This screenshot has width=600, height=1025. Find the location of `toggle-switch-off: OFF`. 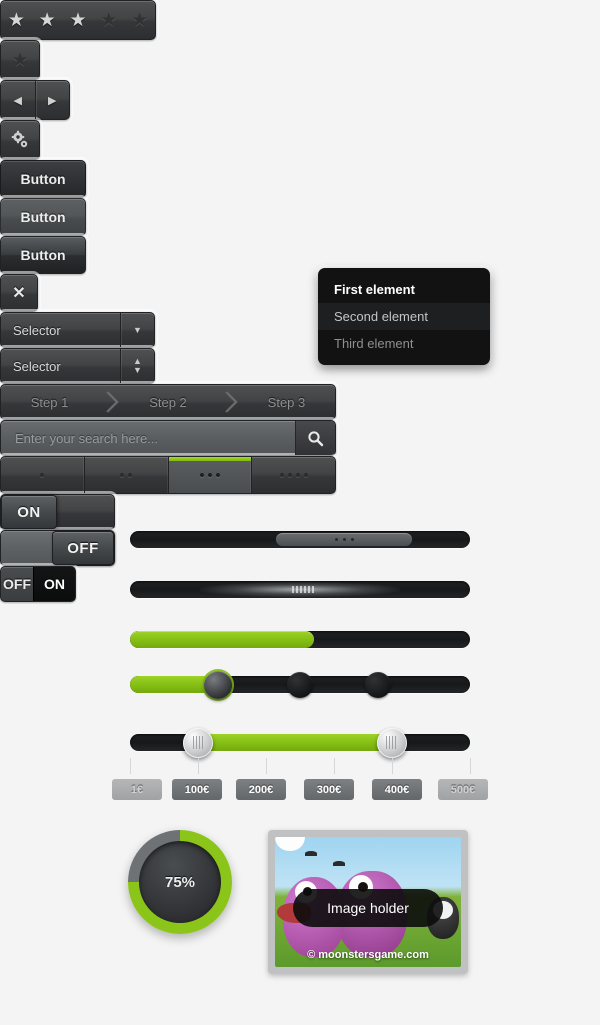

toggle-switch-off: OFF is located at coordinates (57, 548).